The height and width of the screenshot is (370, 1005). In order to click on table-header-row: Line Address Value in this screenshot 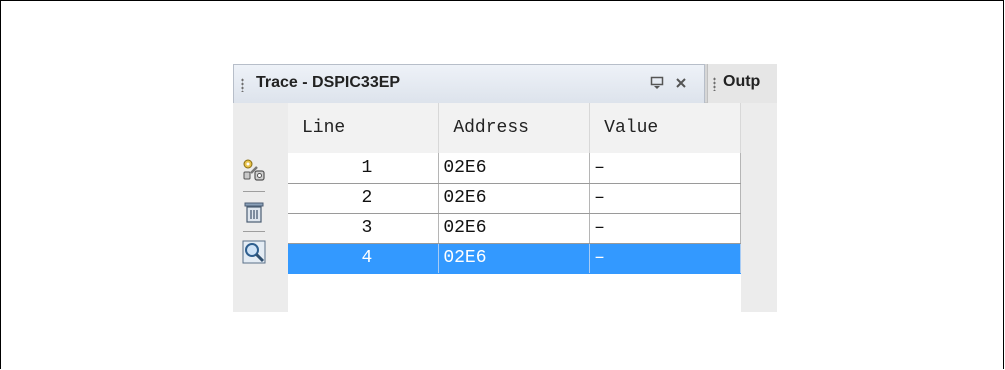, I will do `click(514, 128)`.